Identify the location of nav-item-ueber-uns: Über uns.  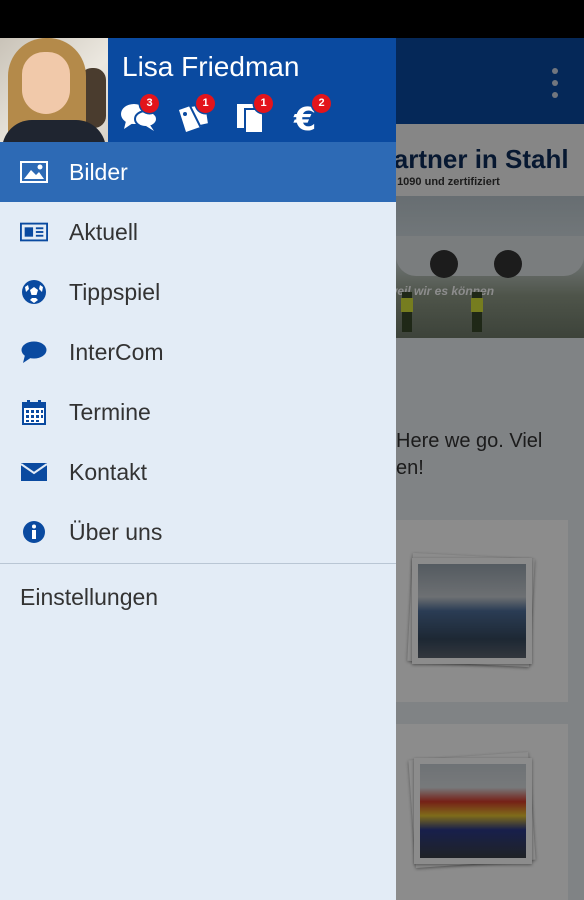
(198, 532).